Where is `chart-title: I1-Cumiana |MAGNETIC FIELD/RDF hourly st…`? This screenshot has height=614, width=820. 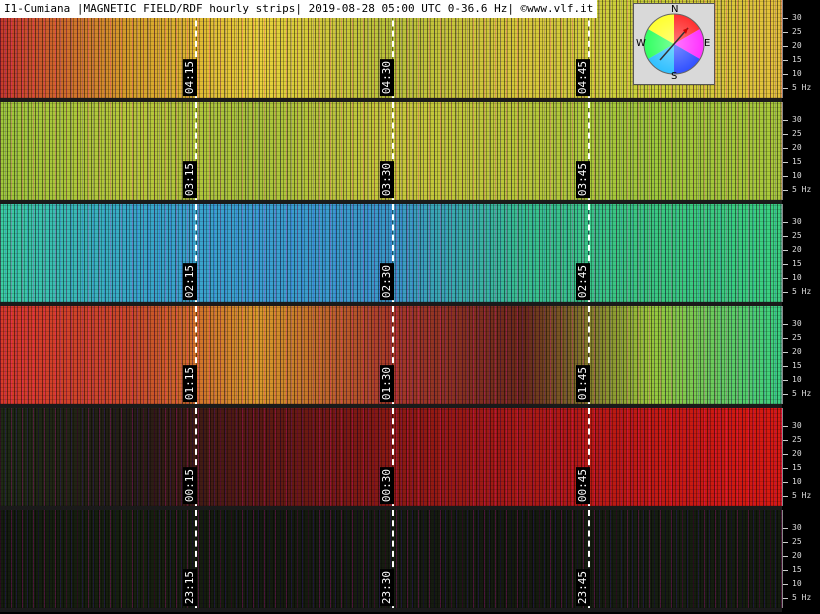 chart-title: I1-Cumiana |MAGNETIC FIELD/RDF hourly st… is located at coordinates (299, 9).